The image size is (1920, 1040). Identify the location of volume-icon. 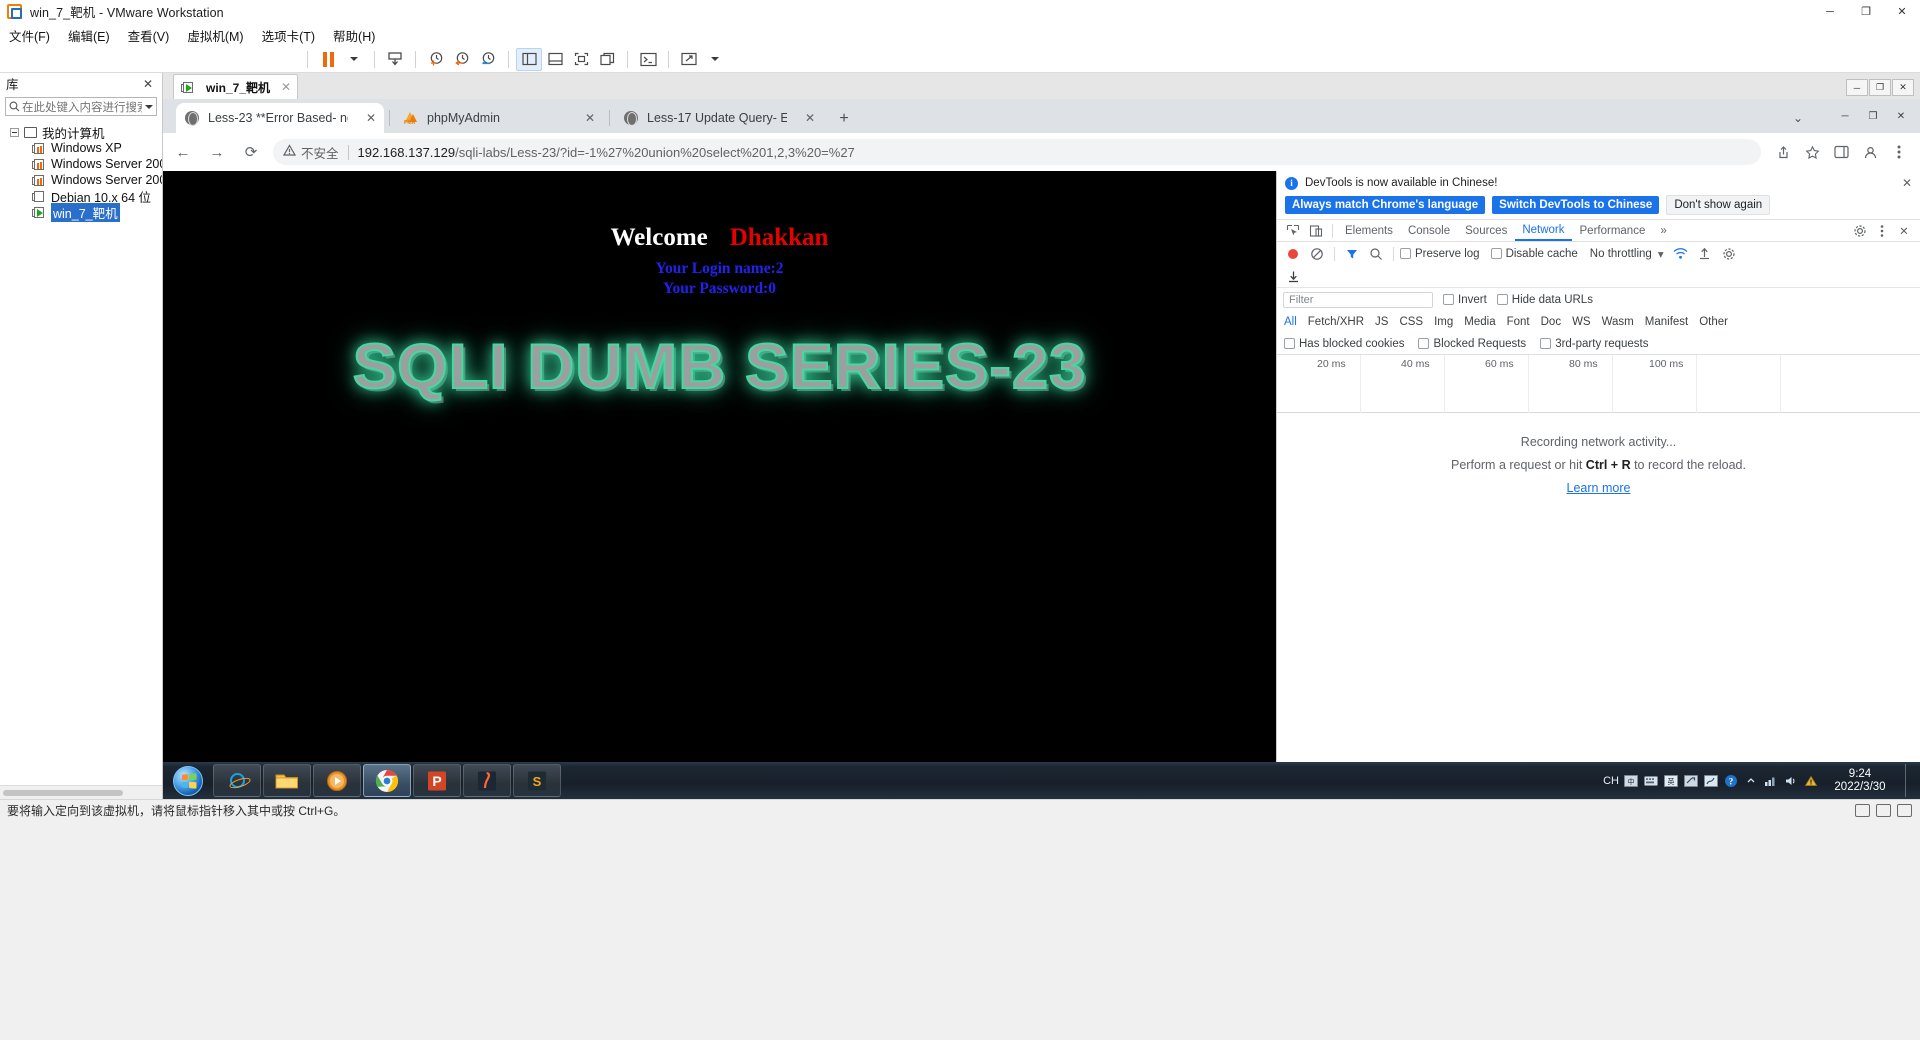
(1791, 781).